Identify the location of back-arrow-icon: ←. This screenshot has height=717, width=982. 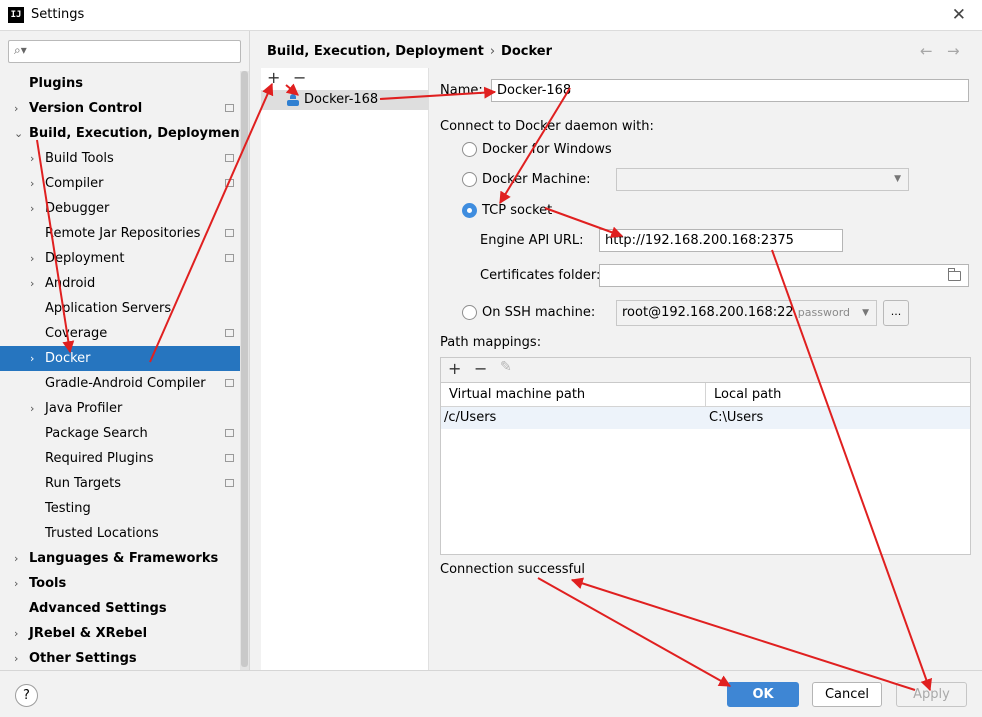
(926, 51).